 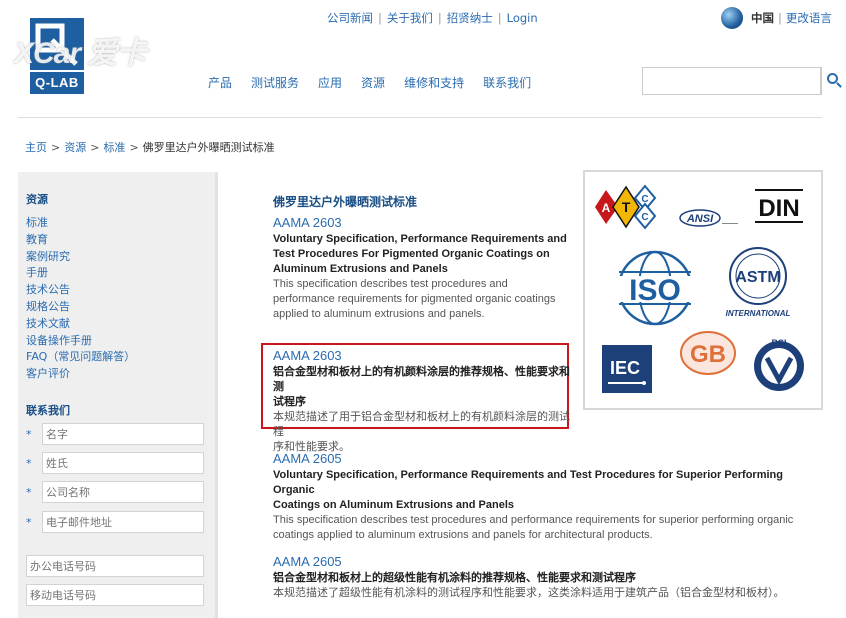 What do you see at coordinates (373, 82) in the screenshot?
I see `nav-resources: 资源` at bounding box center [373, 82].